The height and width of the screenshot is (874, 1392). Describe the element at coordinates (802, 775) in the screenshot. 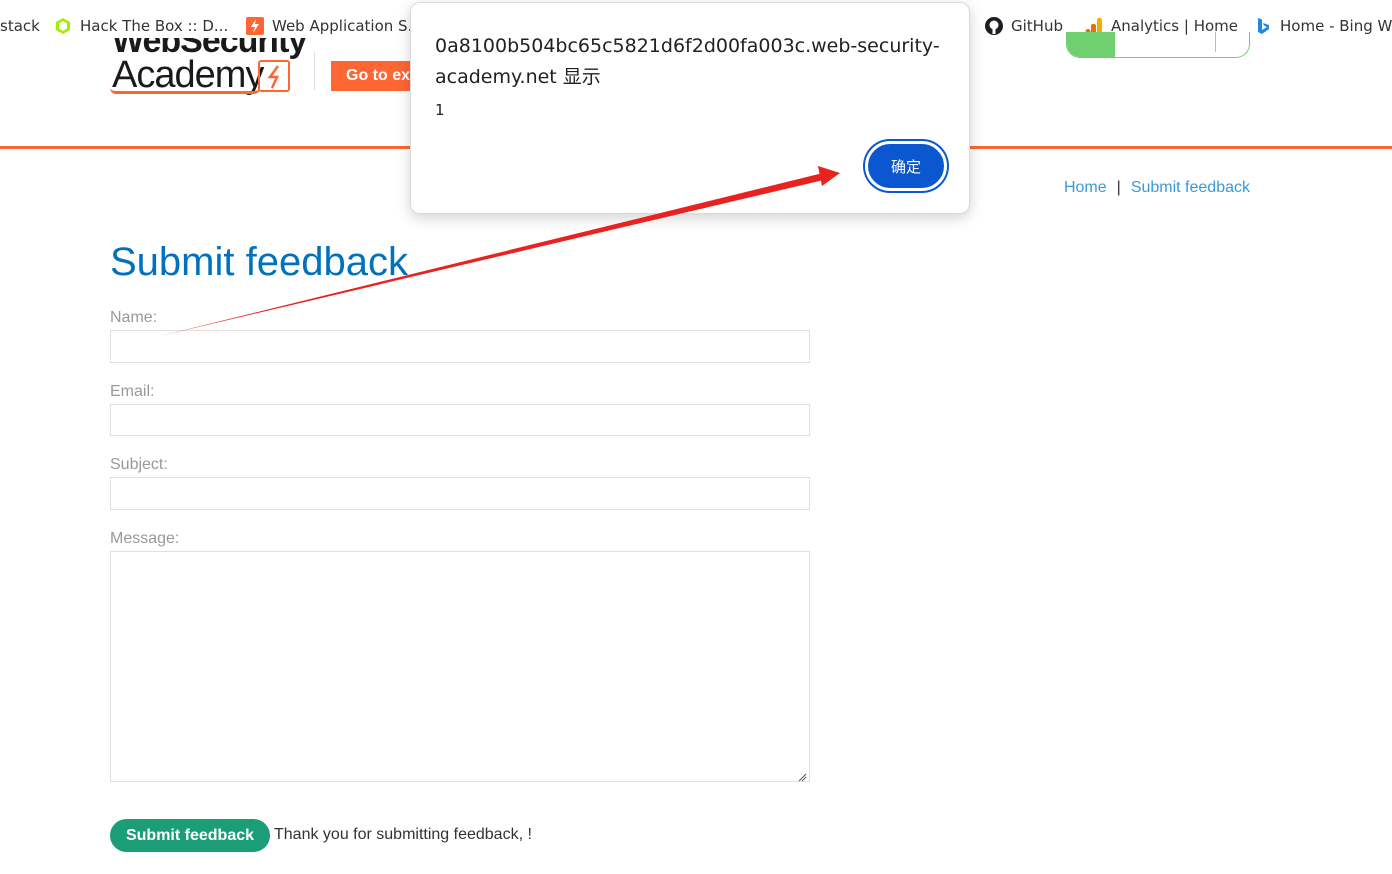

I see `resize-grip-icon` at that location.